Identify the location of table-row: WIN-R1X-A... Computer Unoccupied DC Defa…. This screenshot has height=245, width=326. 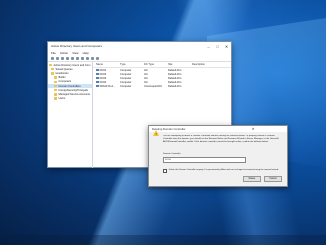
(162, 87).